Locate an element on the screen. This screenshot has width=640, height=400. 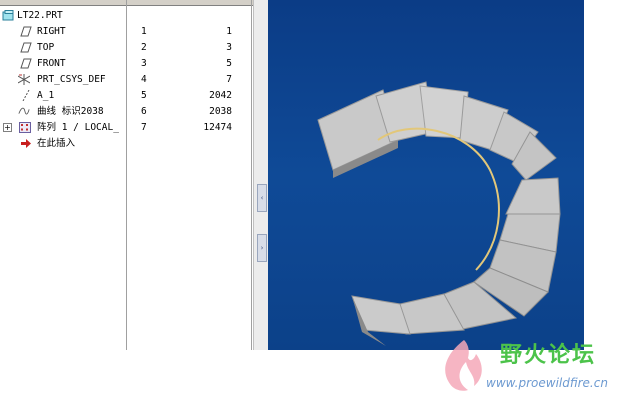
tree-item-id: 2042 is located at coordinates (220, 95).